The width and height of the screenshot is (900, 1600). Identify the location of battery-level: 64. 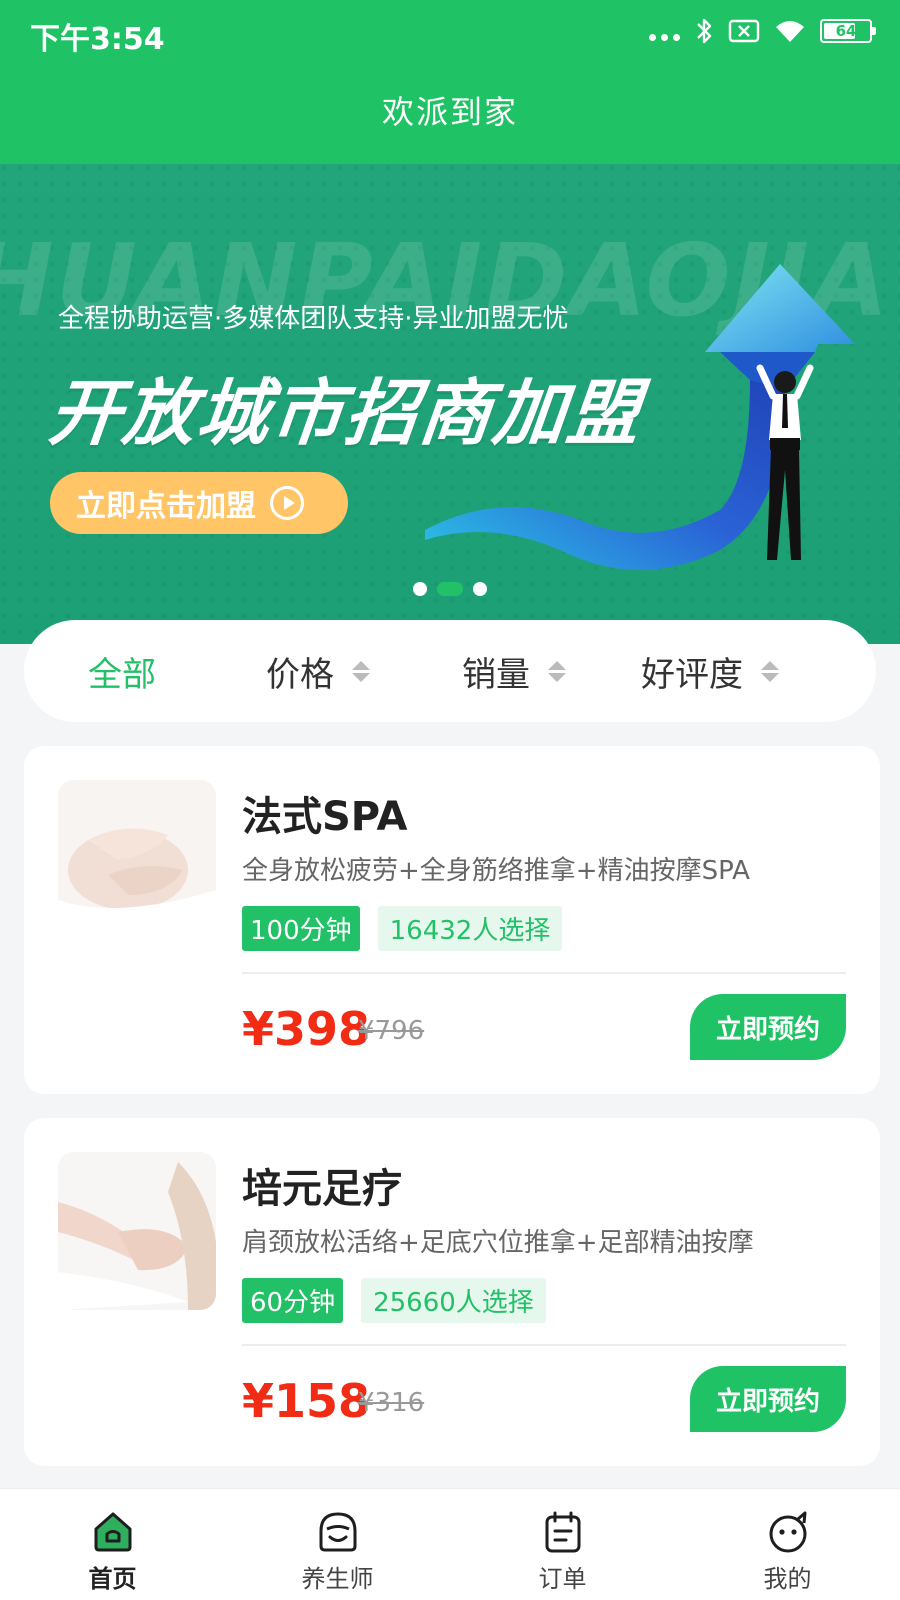
(846, 31).